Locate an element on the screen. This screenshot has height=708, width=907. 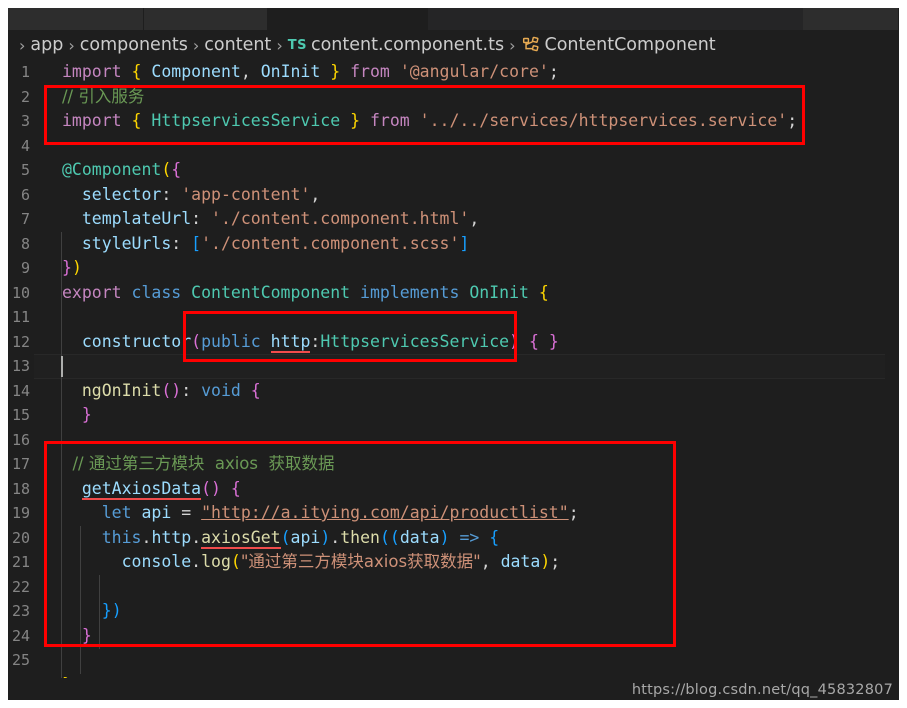
line-number: 4 is located at coordinates (25, 145).